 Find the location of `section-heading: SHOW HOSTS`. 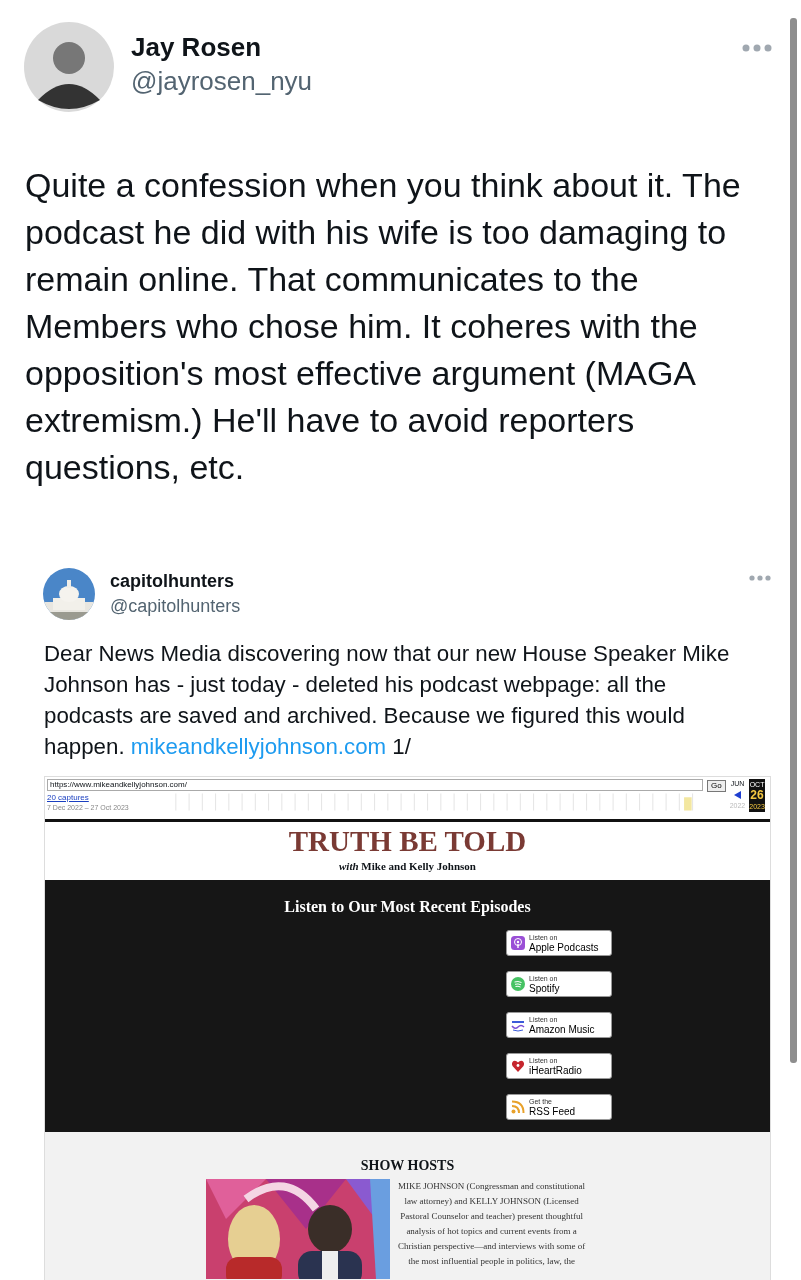

section-heading: SHOW HOSTS is located at coordinates (407, 1166).